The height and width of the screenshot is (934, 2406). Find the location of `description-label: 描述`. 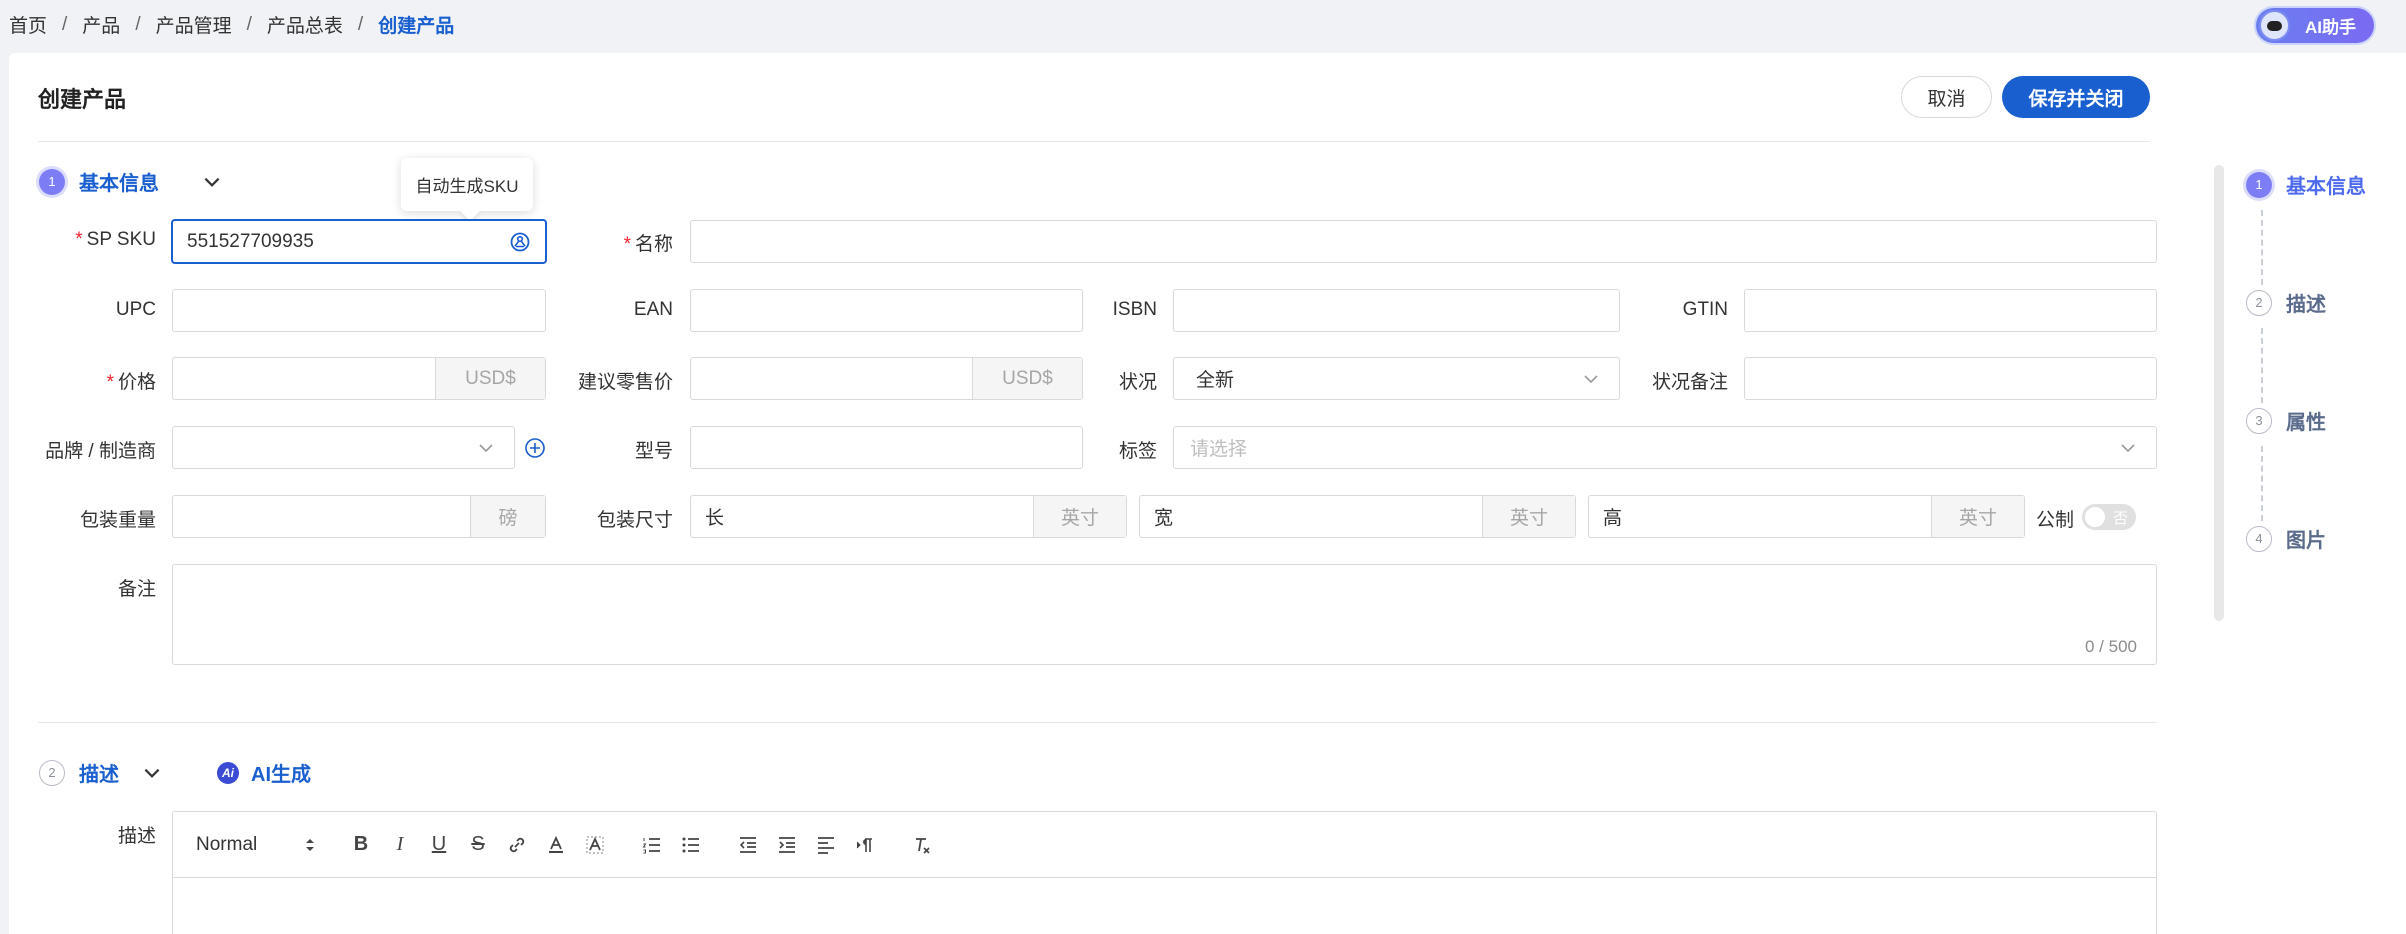

description-label: 描述 is located at coordinates (136, 836).